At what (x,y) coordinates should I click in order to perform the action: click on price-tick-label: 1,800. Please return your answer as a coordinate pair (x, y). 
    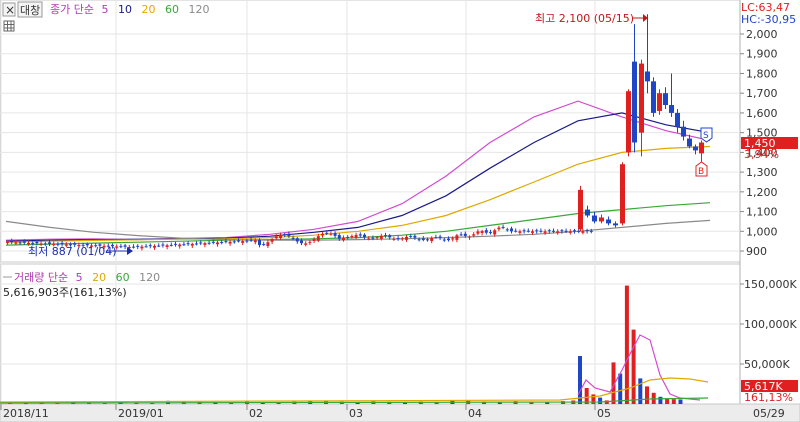
    Looking at the image, I should click on (762, 73).